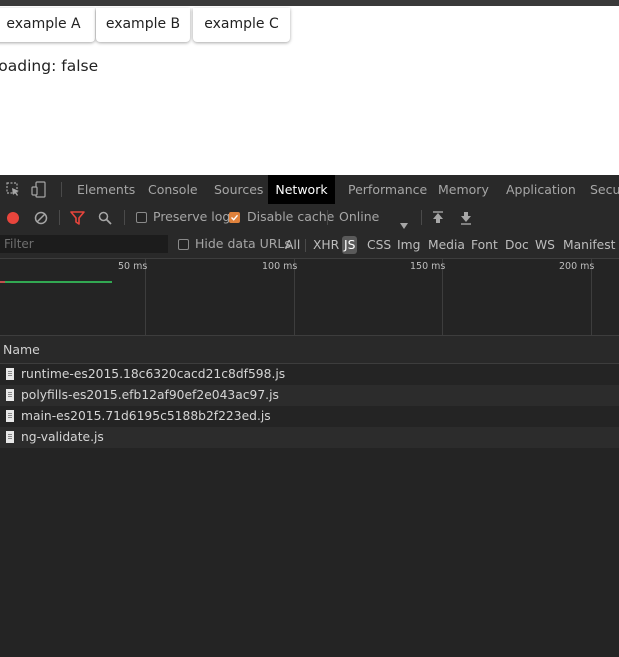 This screenshot has height=657, width=619. I want to click on inspect-element-icon, so click(13, 191).